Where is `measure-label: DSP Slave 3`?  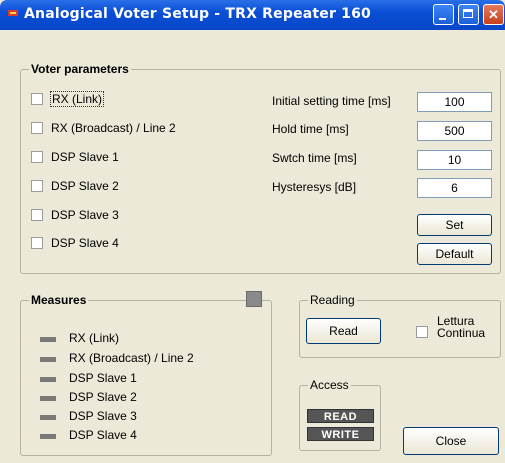
measure-label: DSP Slave 3 is located at coordinates (103, 416).